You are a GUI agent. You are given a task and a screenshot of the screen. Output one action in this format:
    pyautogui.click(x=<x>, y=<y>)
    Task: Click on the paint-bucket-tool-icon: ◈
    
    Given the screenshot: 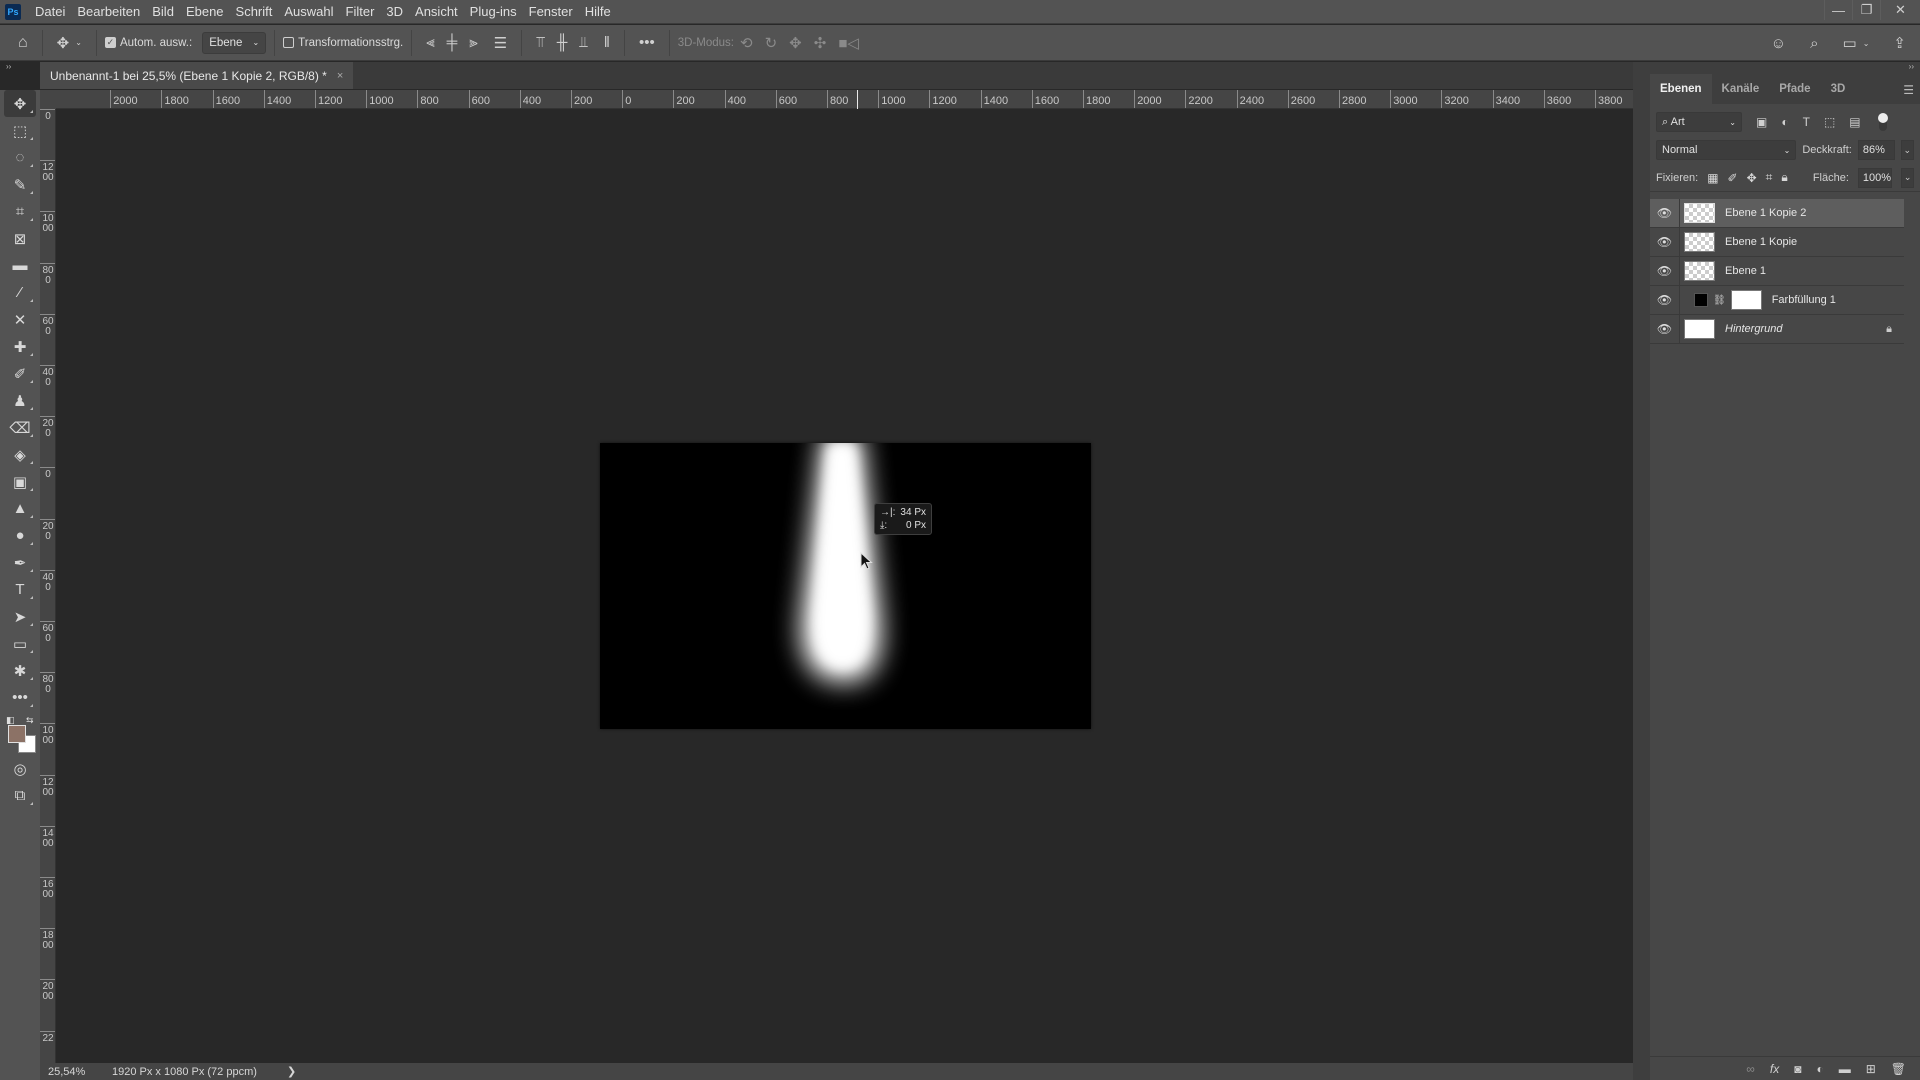 What is the action you would take?
    pyautogui.click(x=20, y=454)
    